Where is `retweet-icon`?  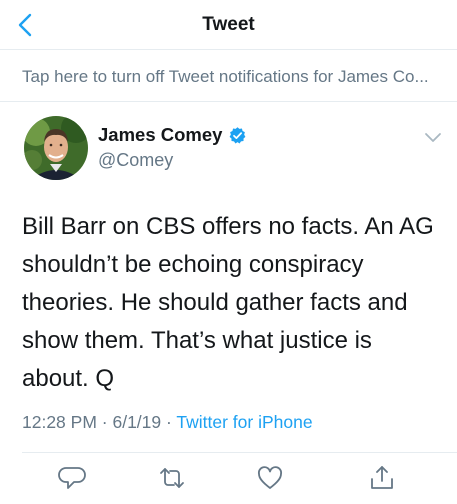 retweet-icon is located at coordinates (172, 478).